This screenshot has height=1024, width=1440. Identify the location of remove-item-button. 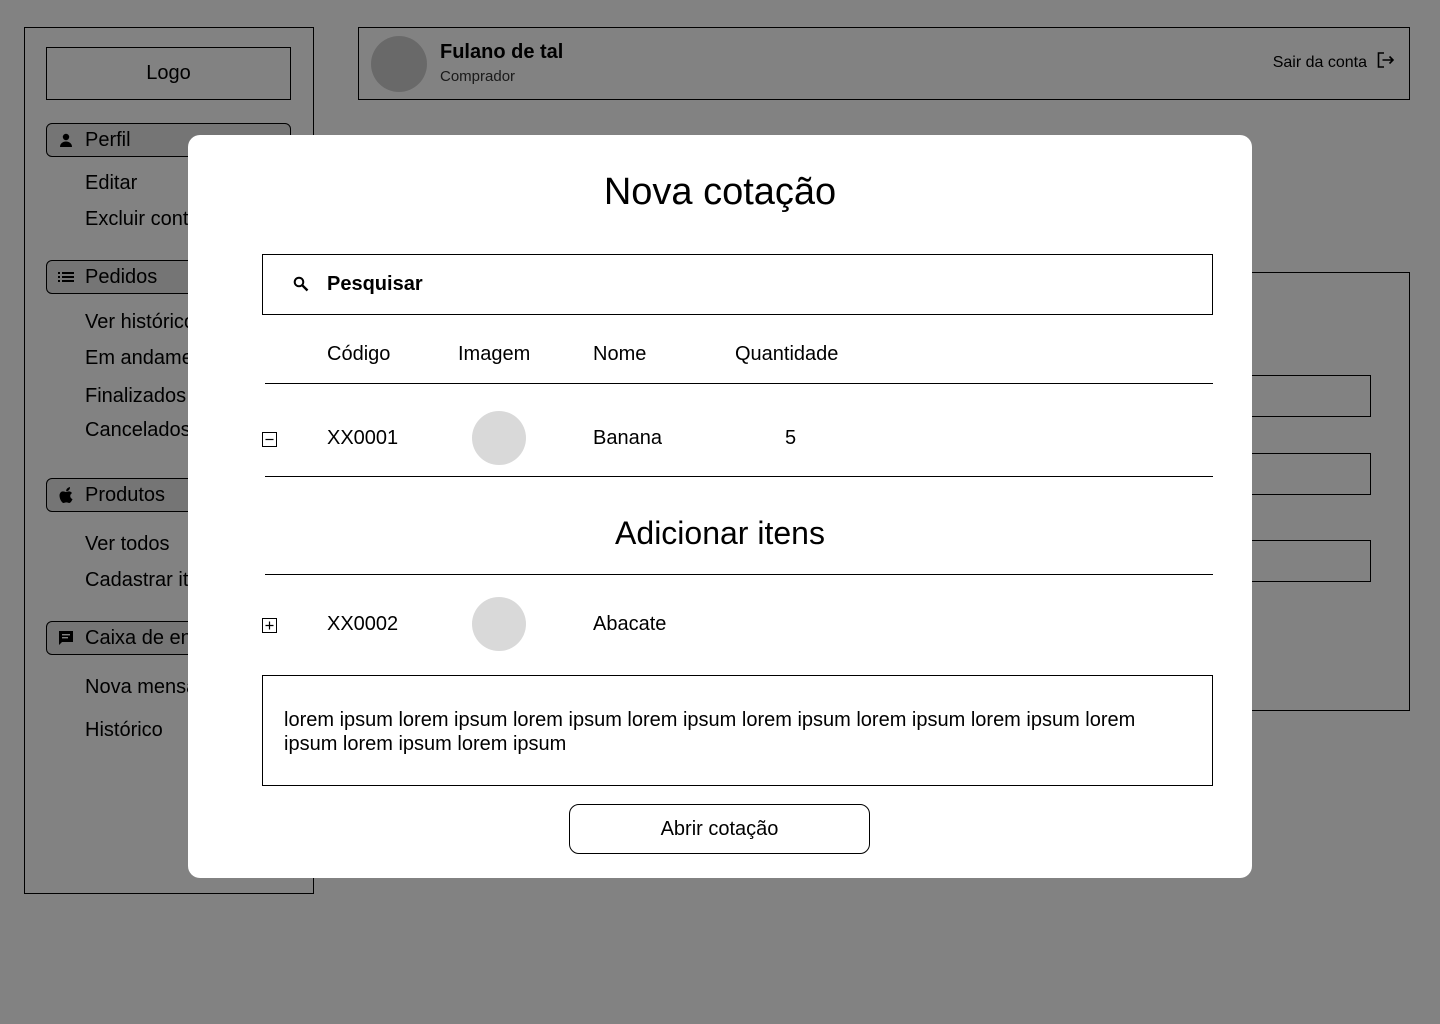
(269, 439).